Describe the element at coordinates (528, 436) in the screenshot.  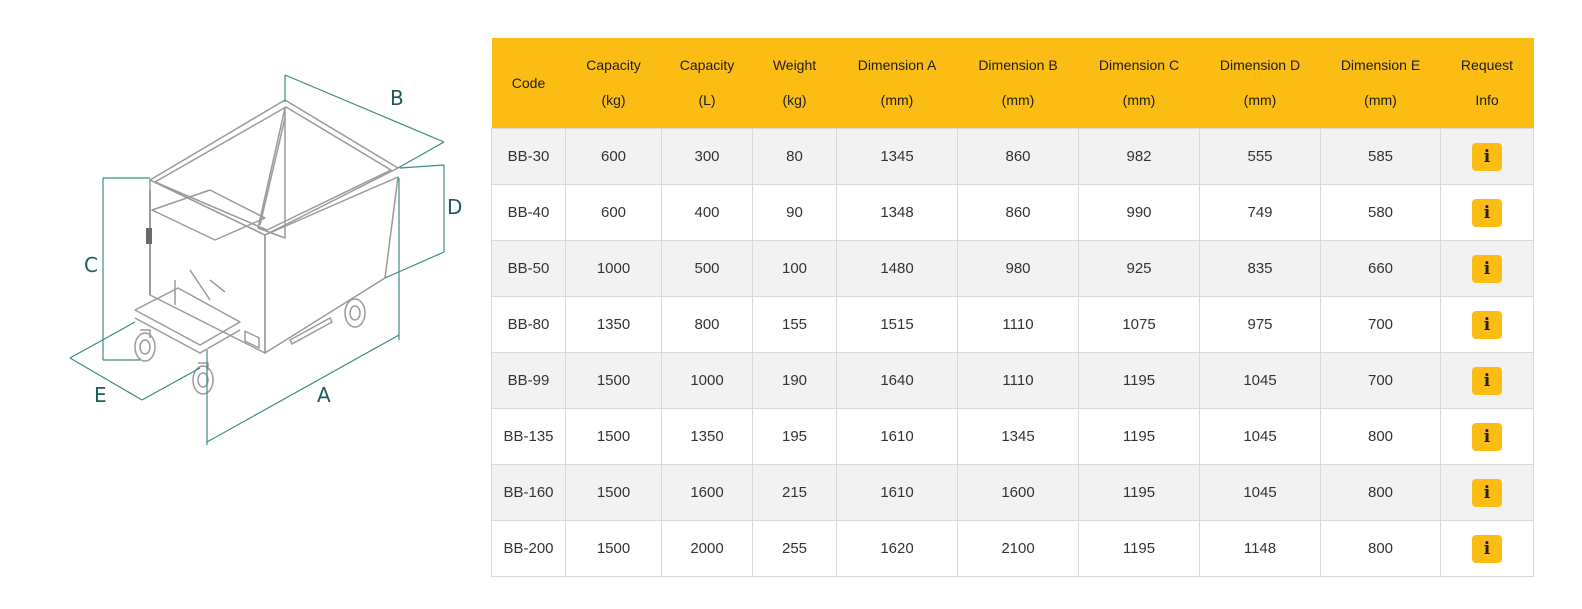
I see `table-cell-code: BB-135` at that location.